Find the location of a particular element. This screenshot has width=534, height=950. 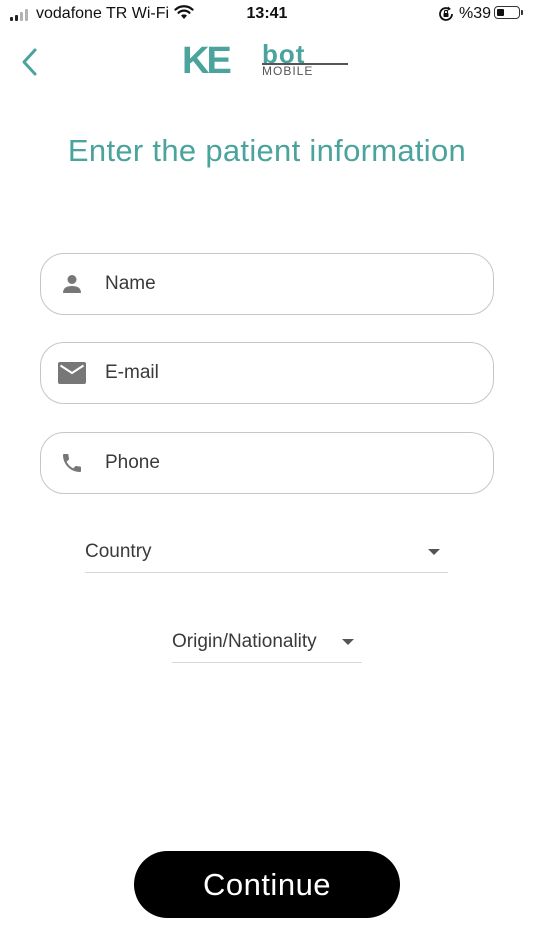

phone-icon is located at coordinates (72, 463).